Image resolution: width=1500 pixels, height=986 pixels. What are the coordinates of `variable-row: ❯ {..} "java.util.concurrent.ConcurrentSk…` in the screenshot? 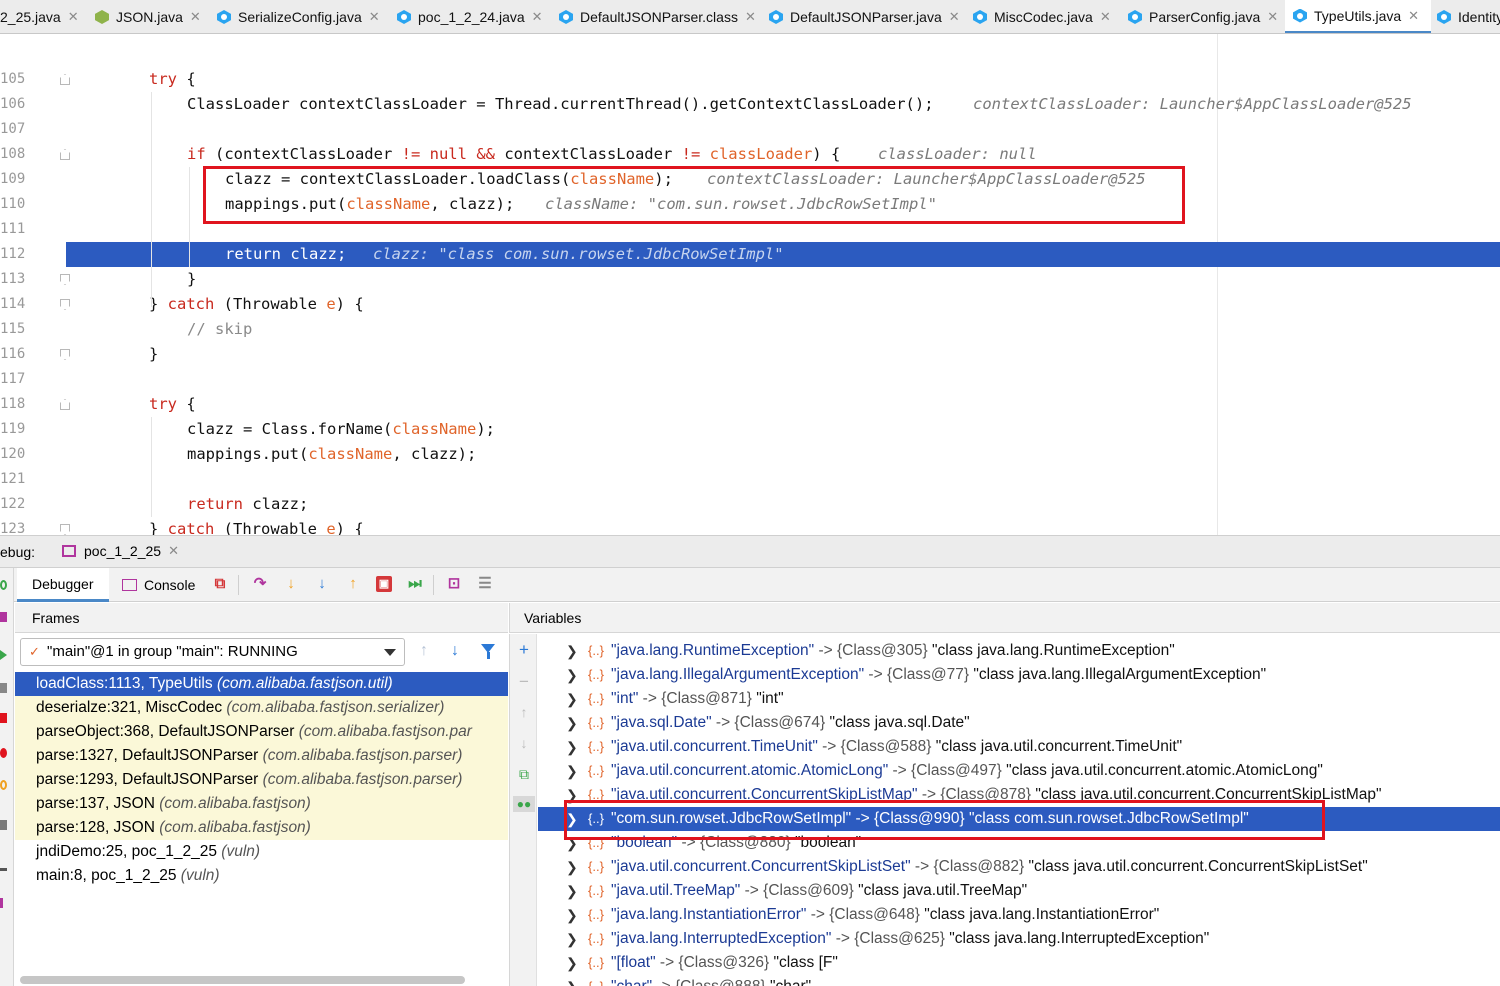 It's located at (1019, 867).